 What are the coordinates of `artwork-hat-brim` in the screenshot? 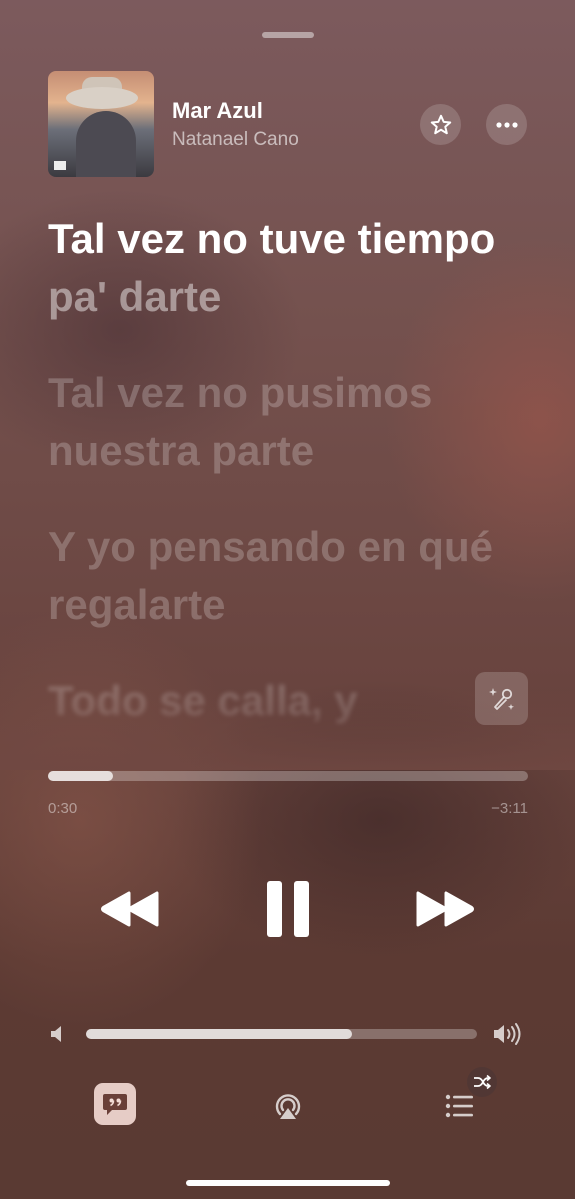 It's located at (102, 98).